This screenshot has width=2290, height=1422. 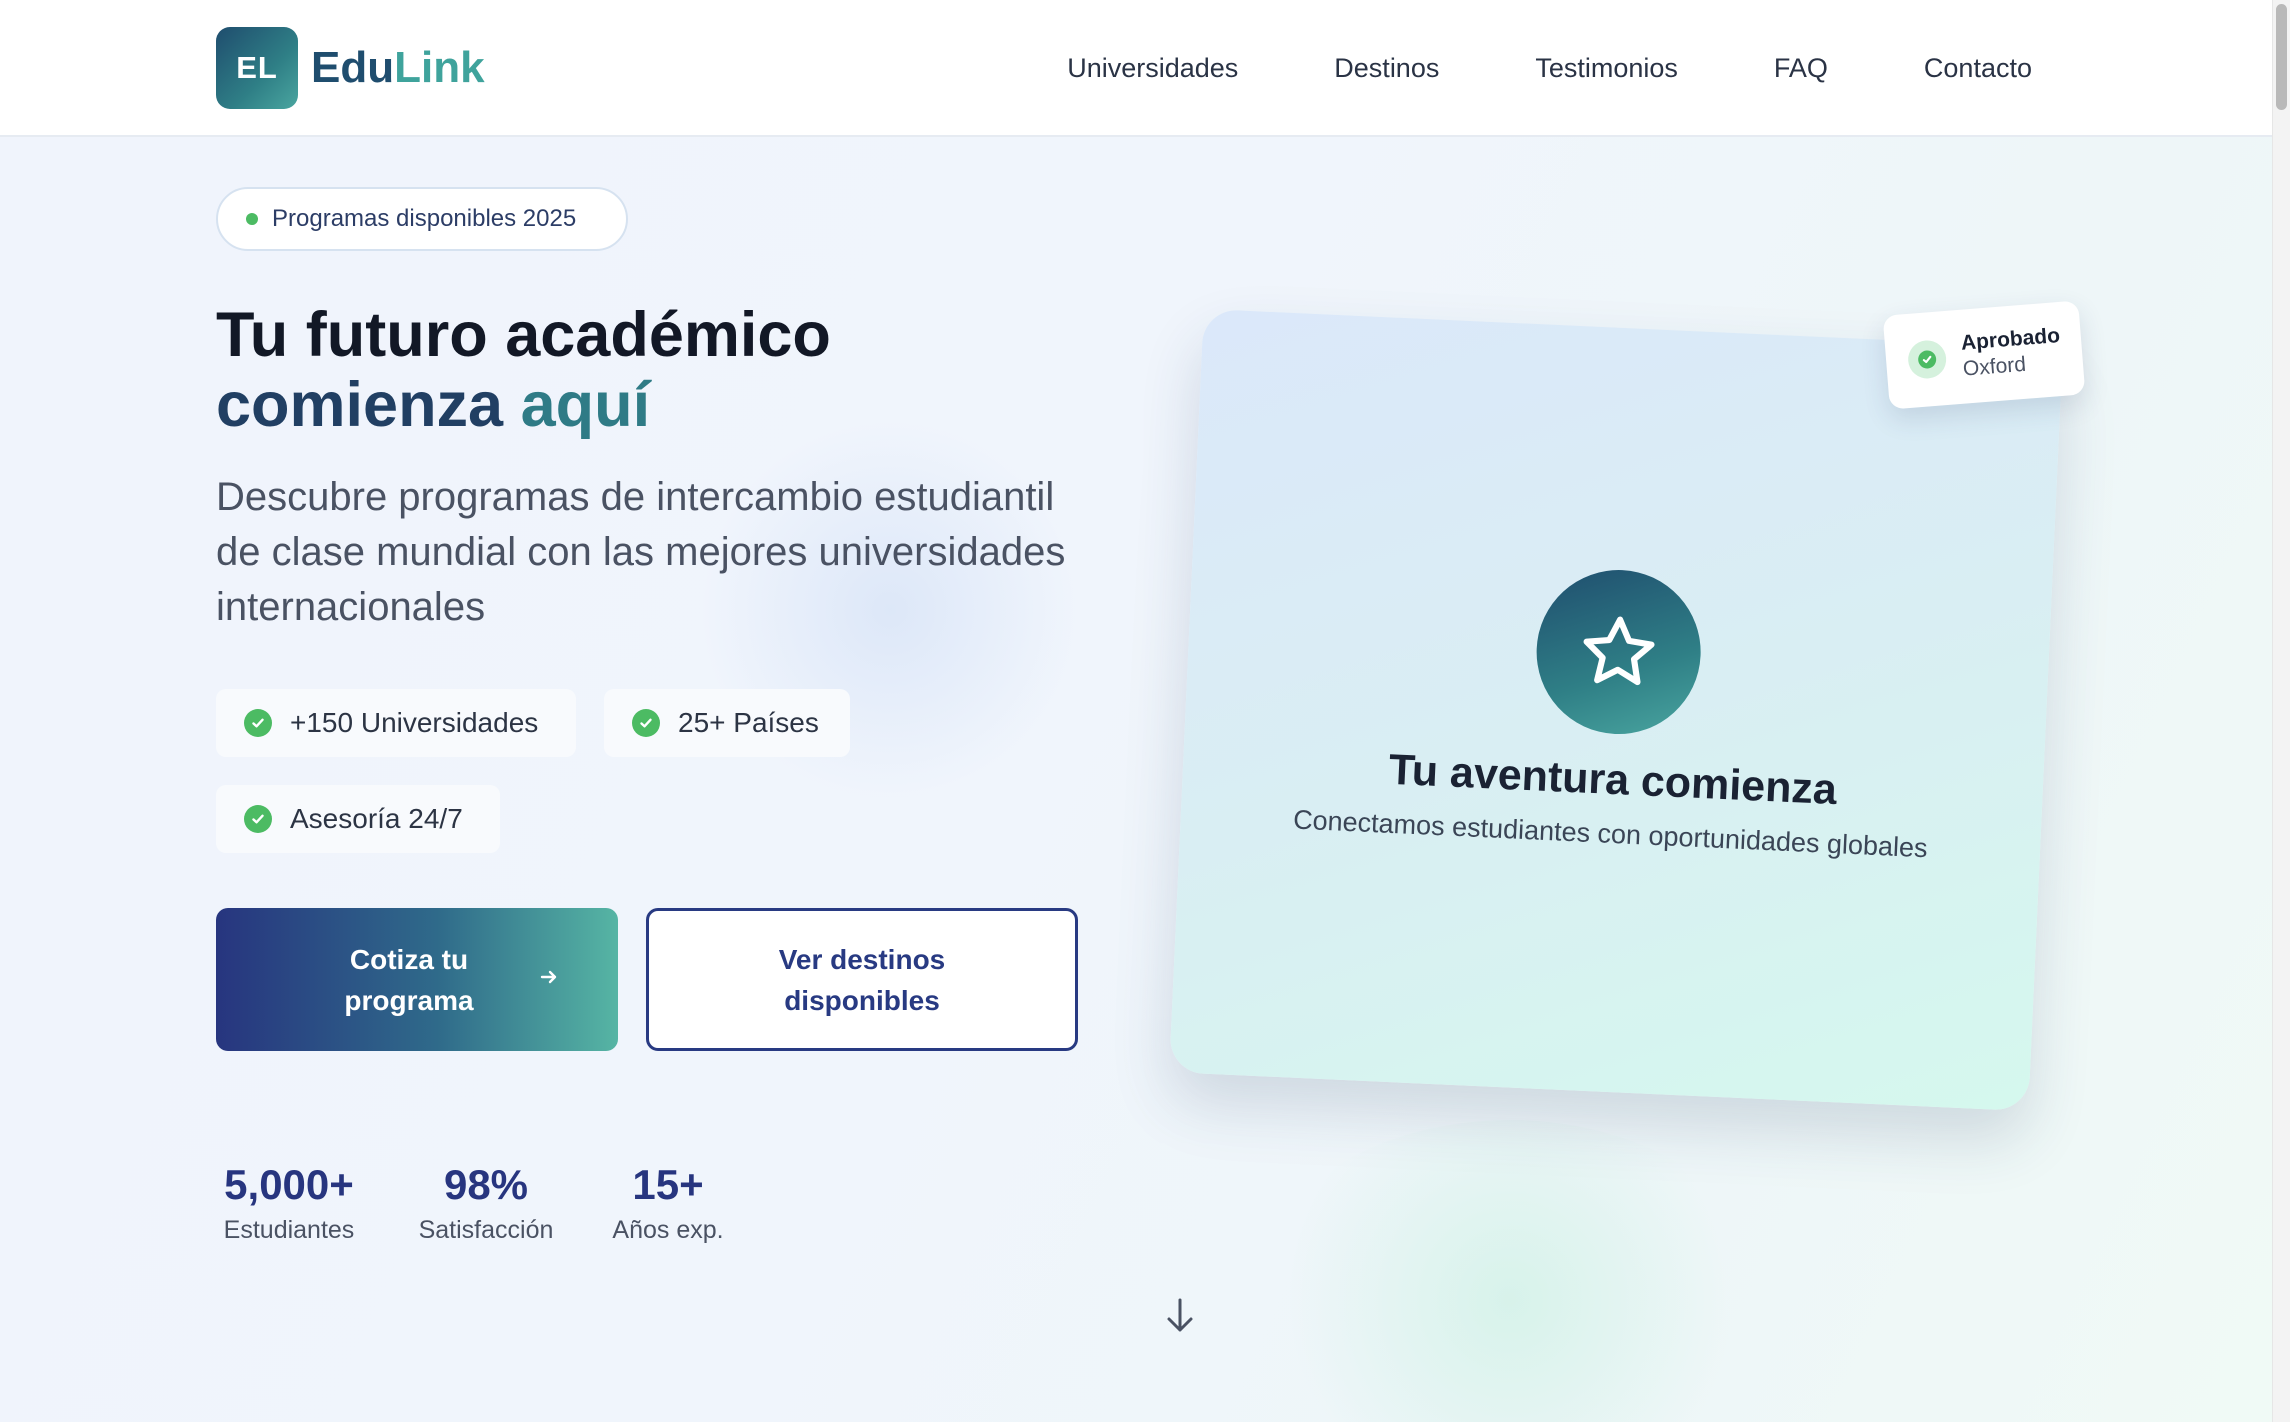 I want to click on stat-satisfaction: 98% Satisfacción, so click(x=486, y=1202).